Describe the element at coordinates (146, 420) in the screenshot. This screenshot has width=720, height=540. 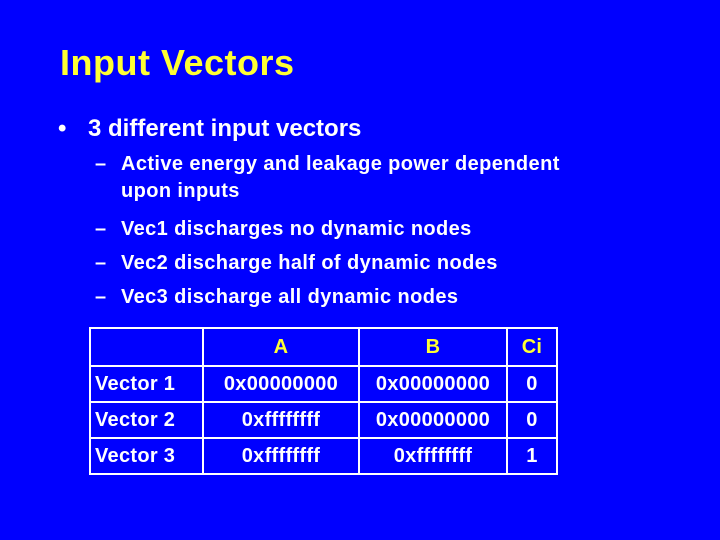
I see `row-label: Vector 2` at that location.